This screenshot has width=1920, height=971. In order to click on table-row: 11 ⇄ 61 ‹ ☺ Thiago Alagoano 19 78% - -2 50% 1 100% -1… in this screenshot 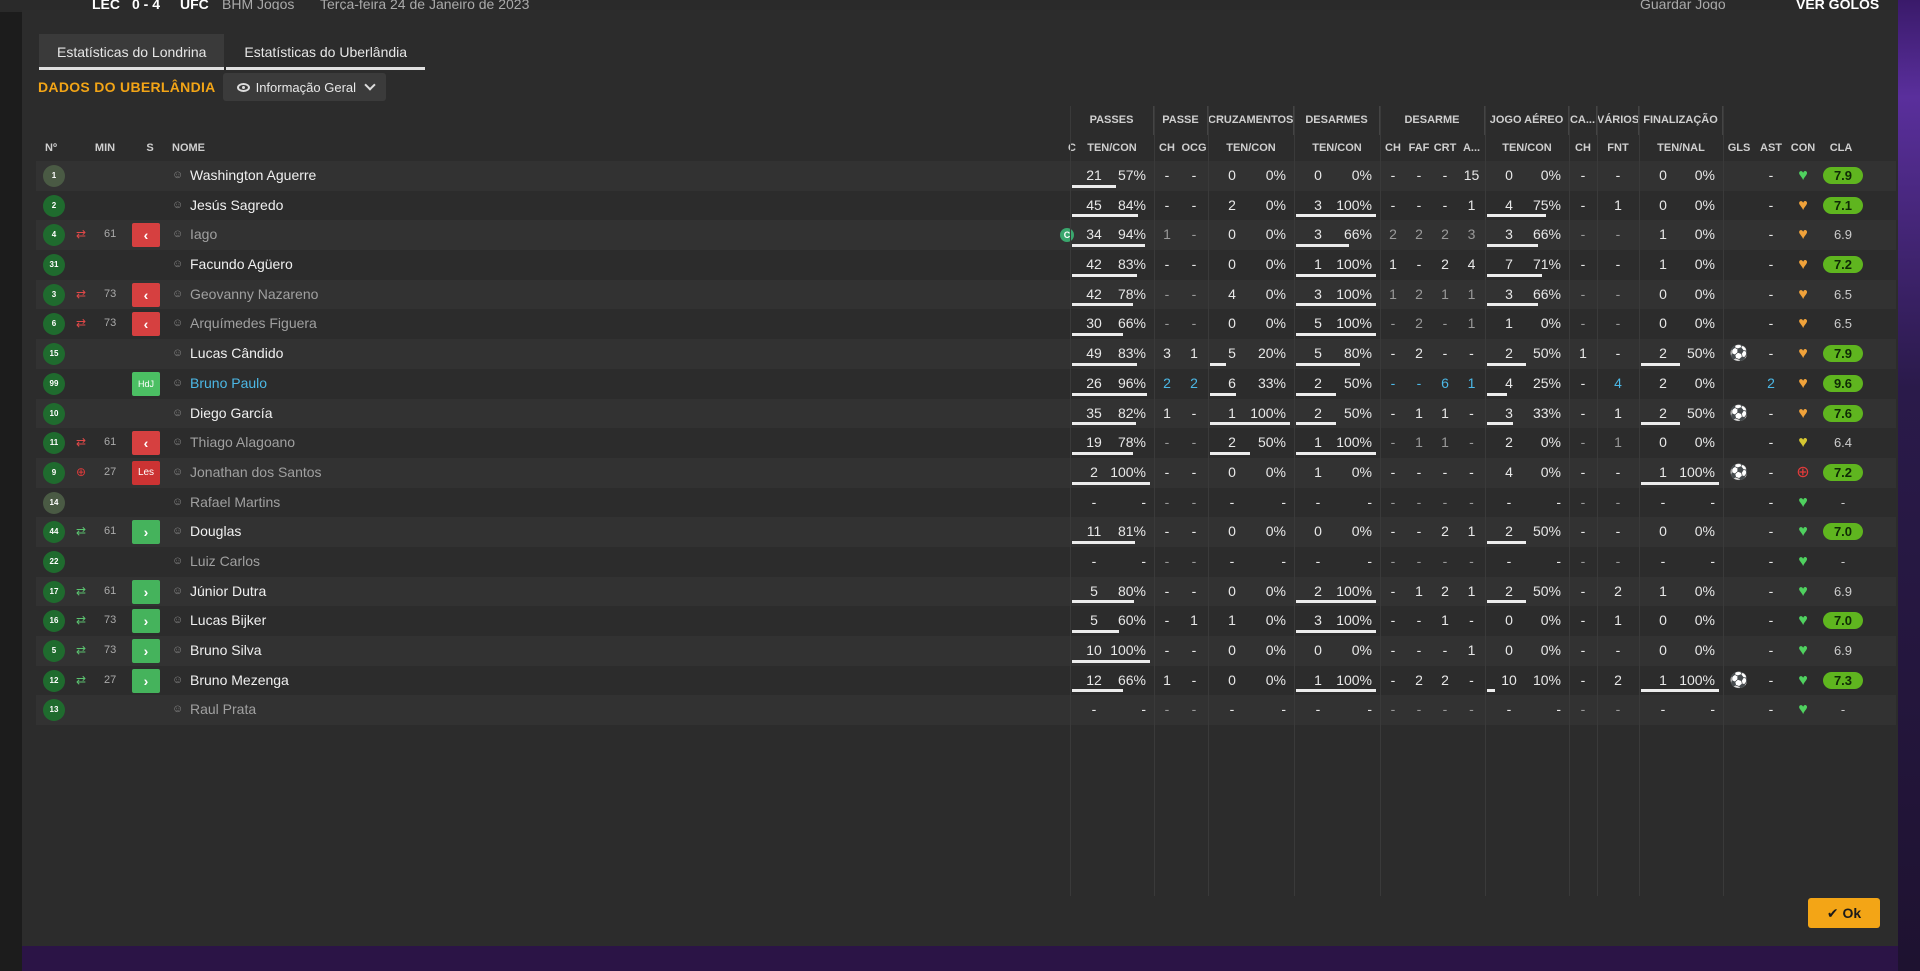, I will do `click(966, 443)`.